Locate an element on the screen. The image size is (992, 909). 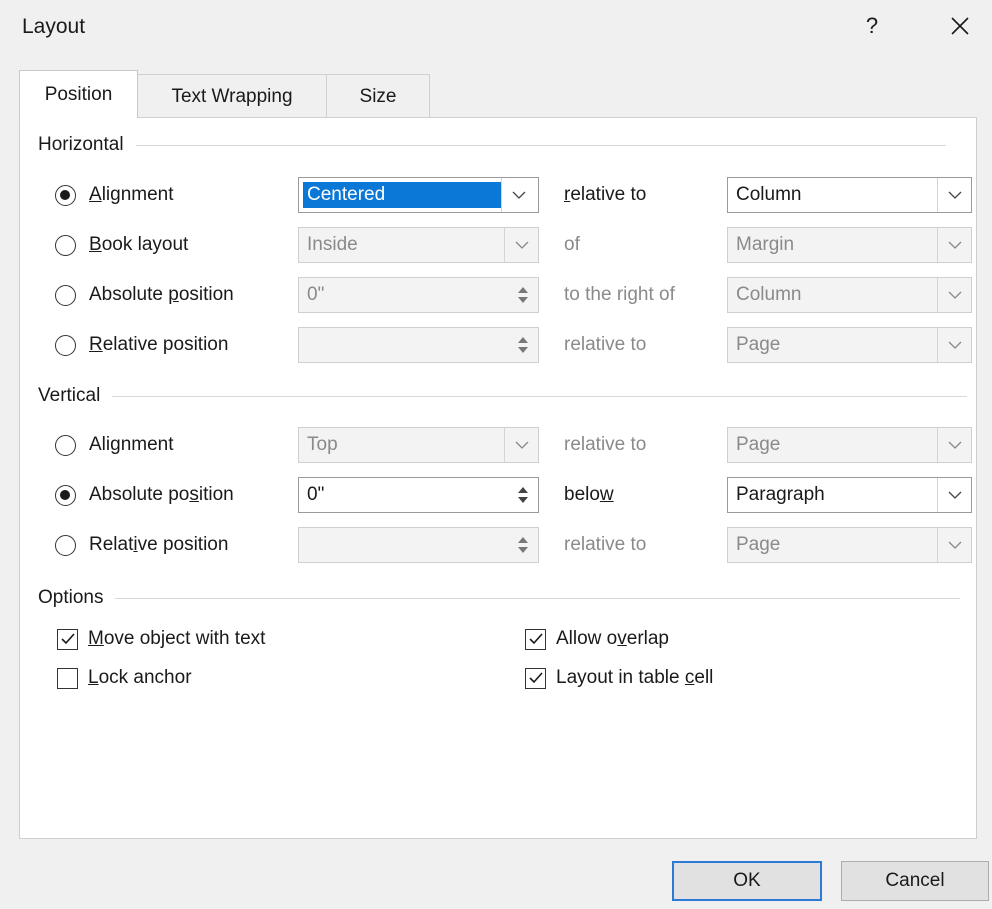
horizontal-relative-dropdown-0: Column is located at coordinates (849, 195).